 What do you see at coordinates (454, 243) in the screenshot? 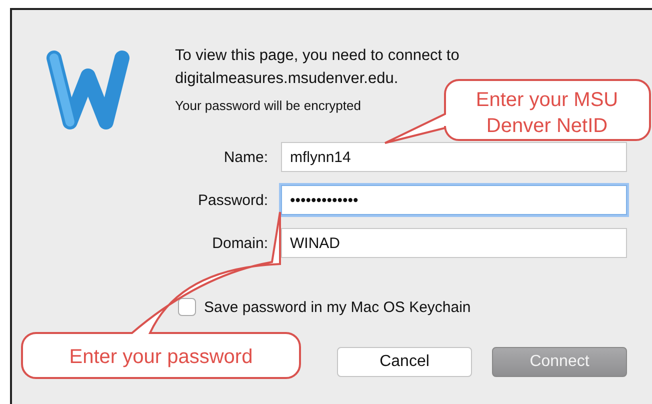
I see `input-field: WINAD` at bounding box center [454, 243].